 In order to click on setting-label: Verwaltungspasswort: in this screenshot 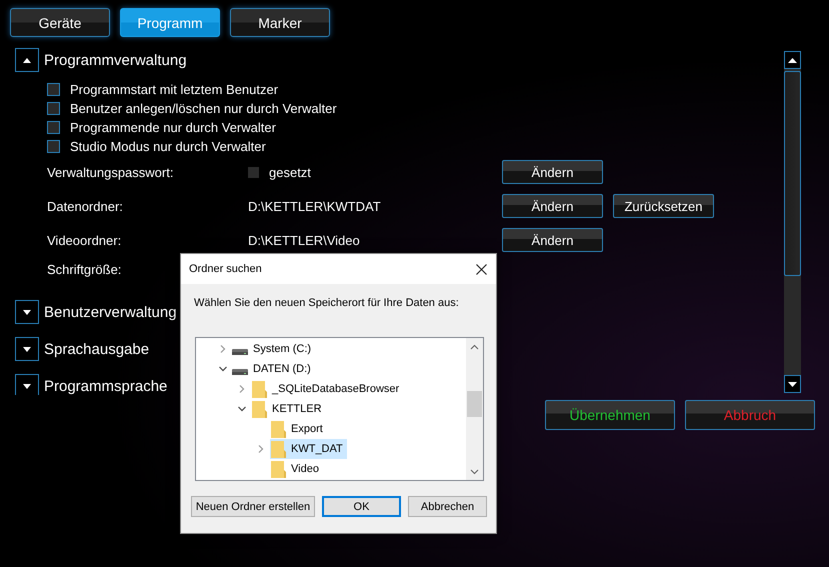, I will do `click(110, 172)`.